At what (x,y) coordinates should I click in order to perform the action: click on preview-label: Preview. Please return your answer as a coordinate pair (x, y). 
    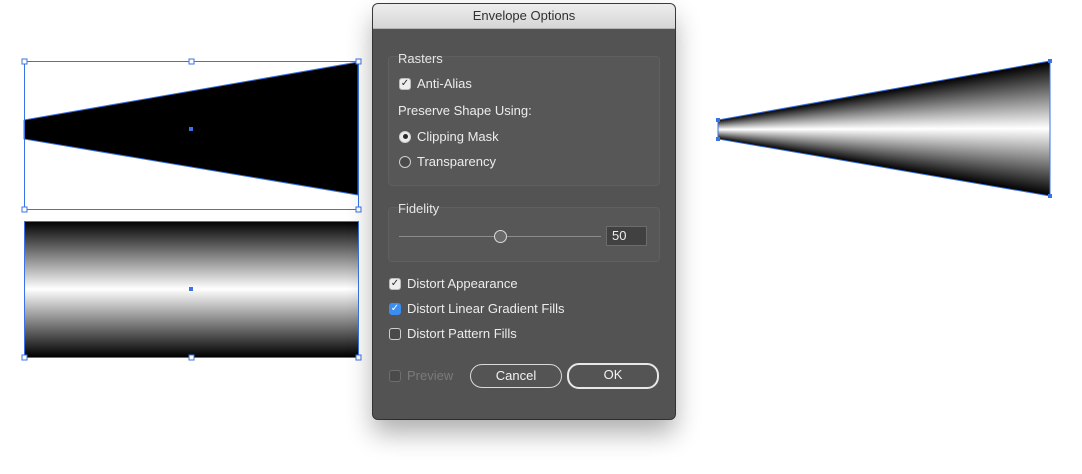
    Looking at the image, I should click on (430, 375).